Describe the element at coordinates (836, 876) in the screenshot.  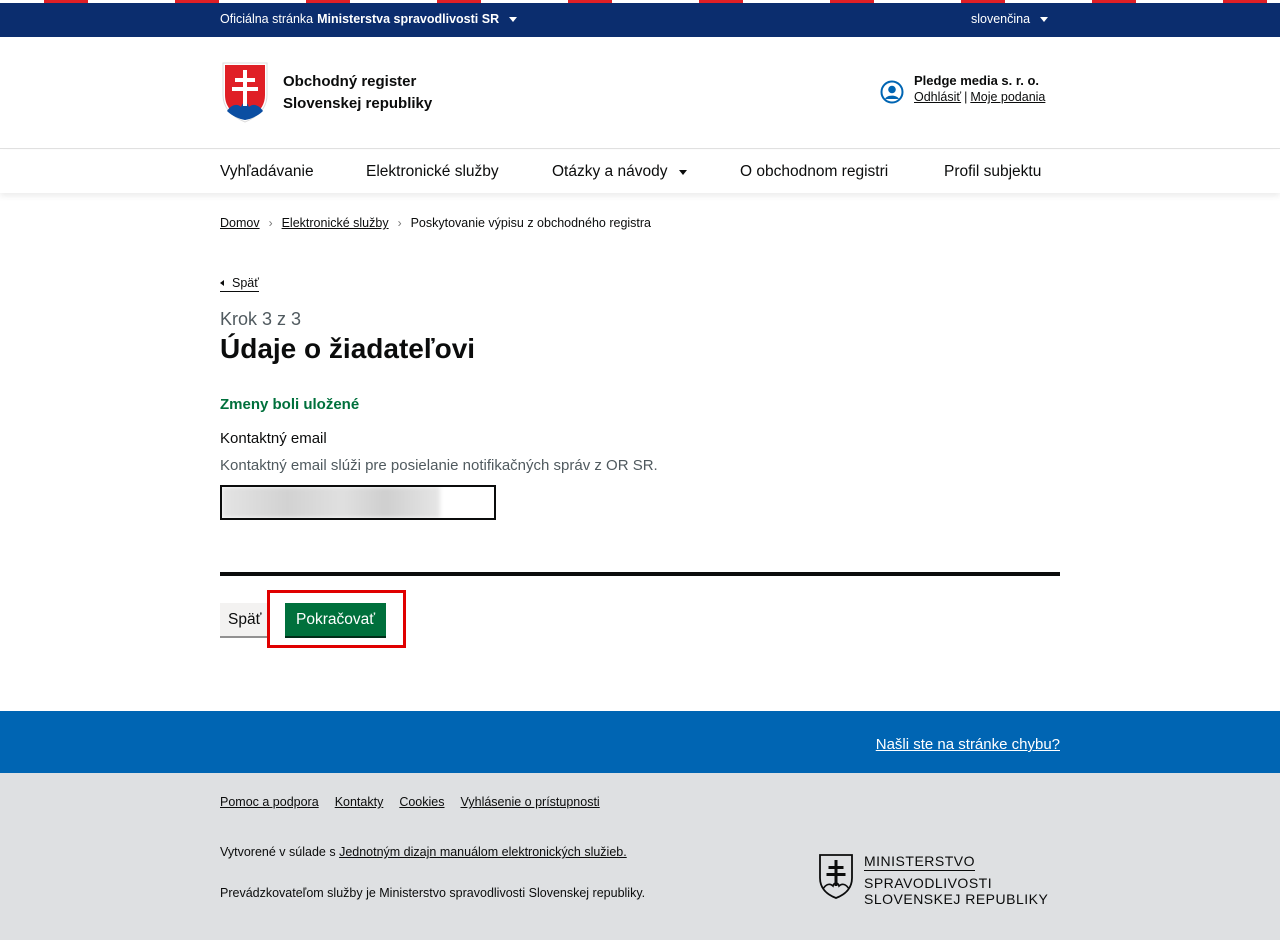
I see `ministry-coat-of-arms-icon` at that location.